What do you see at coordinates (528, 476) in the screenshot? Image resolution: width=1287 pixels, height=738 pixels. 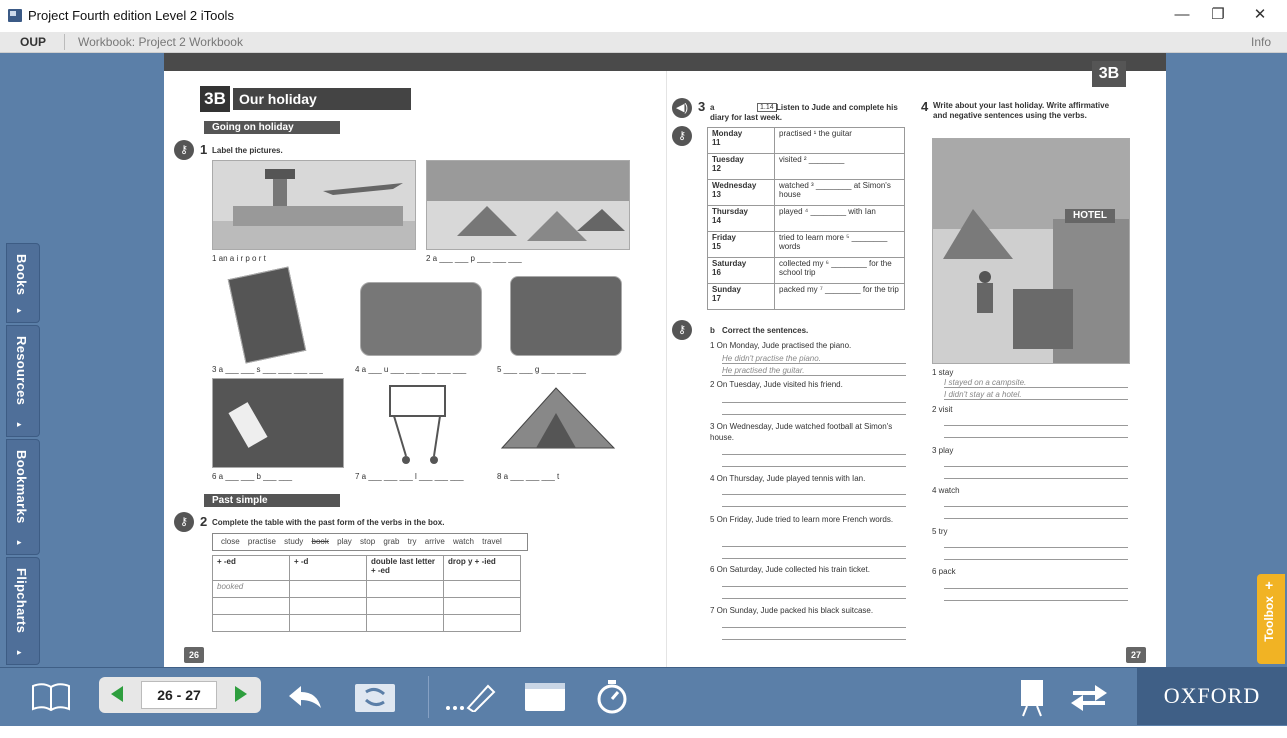 I see `picture-label-8: 8 a ___ ___ ___ t` at bounding box center [528, 476].